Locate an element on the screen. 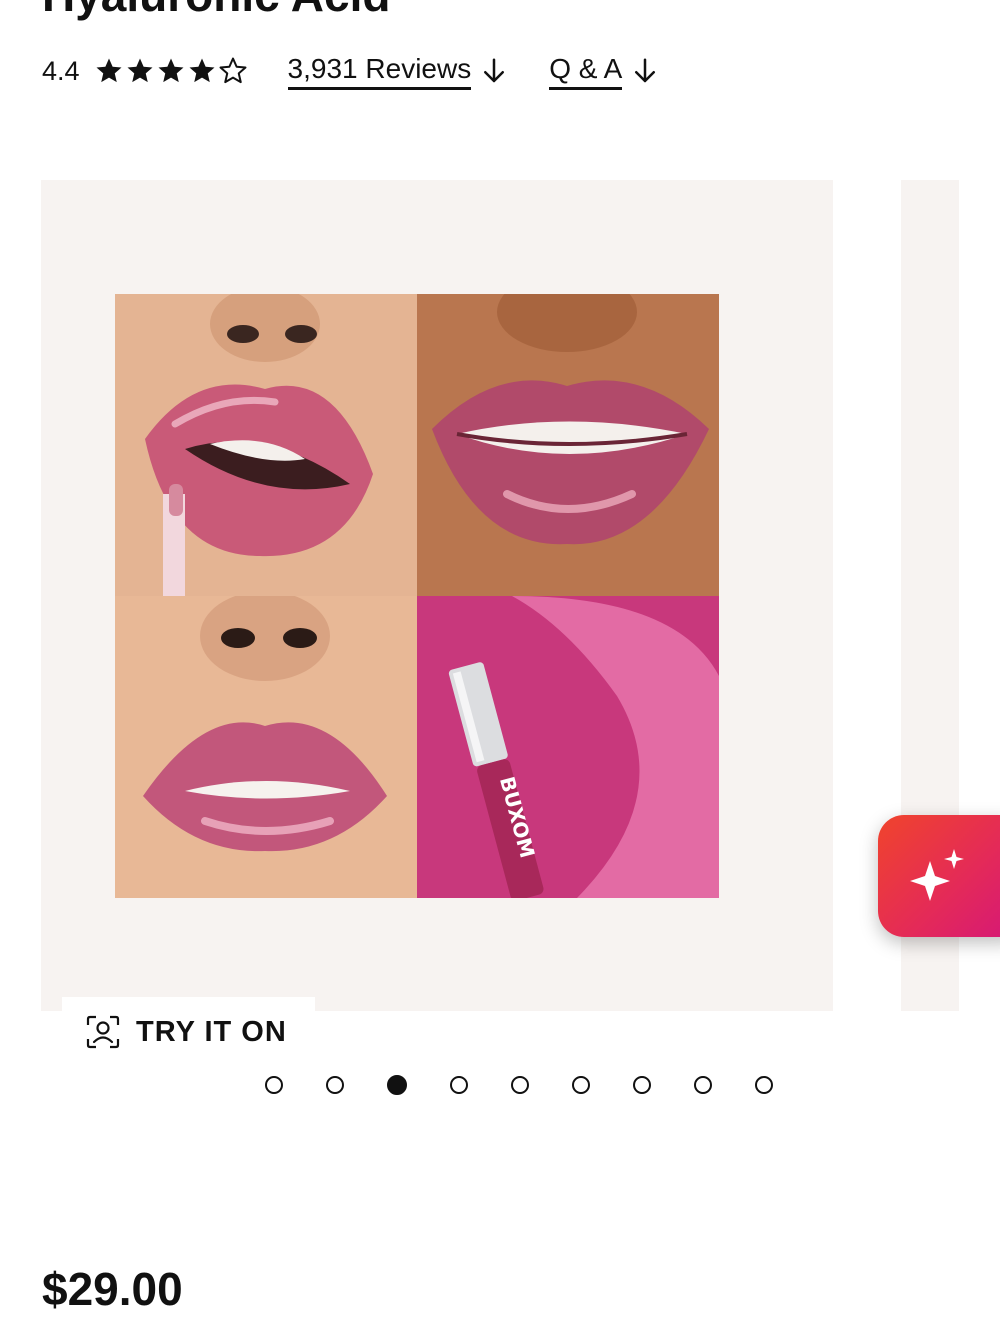 The image size is (1000, 1333). reviews-link: 3,931 Reviews is located at coordinates (398, 71).